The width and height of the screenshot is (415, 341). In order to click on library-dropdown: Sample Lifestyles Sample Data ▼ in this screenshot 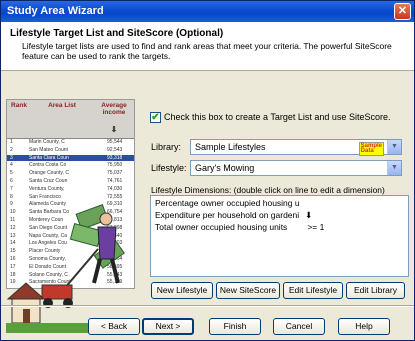, I will do `click(296, 147)`.